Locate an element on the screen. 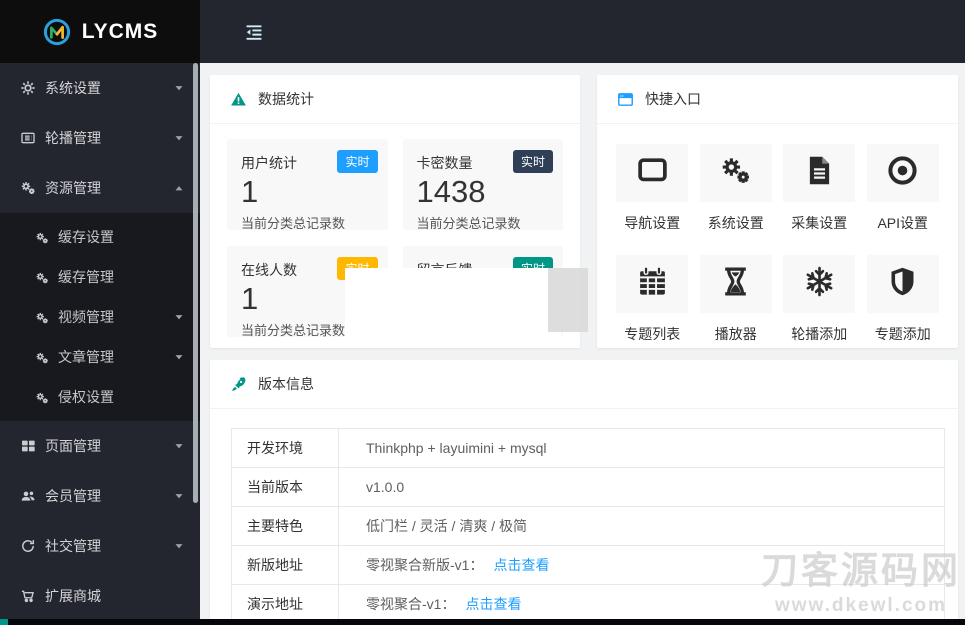  quick-entry-item: 轮播添加 is located at coordinates (819, 299).